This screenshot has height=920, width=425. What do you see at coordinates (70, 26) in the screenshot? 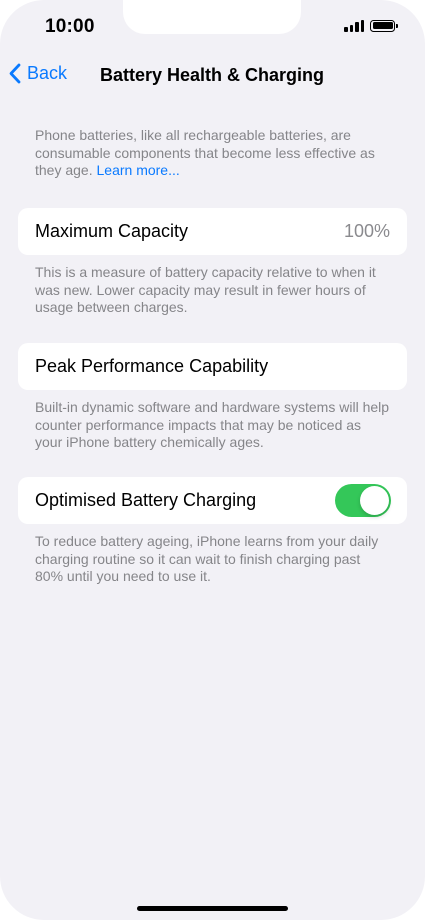
I see `status-time: 10:00` at bounding box center [70, 26].